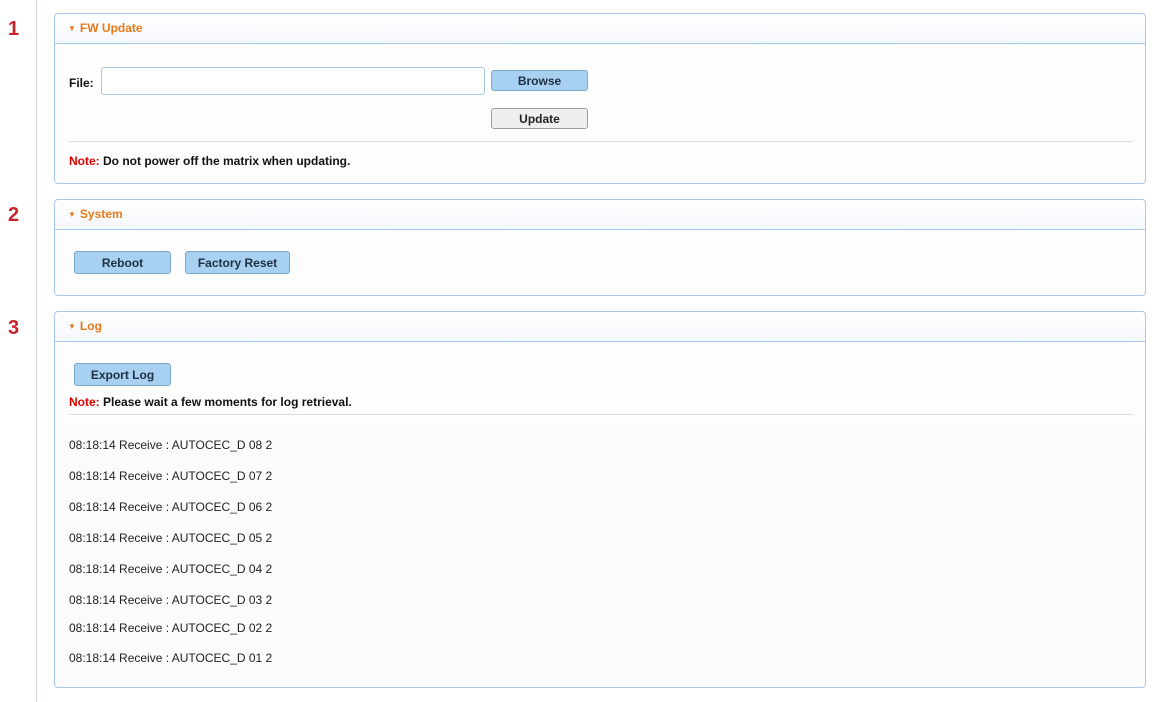 The height and width of the screenshot is (702, 1152). Describe the element at coordinates (14, 215) in the screenshot. I see `step-number-2: 2` at that location.